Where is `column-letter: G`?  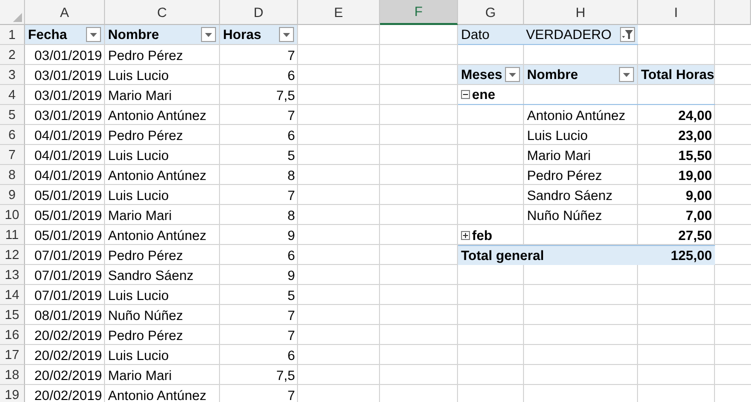 column-letter: G is located at coordinates (491, 12).